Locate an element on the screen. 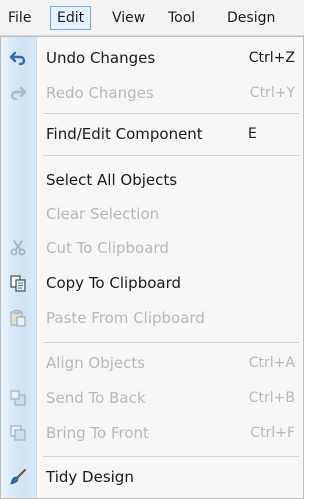  bring-to-front-icon is located at coordinates (18, 433).